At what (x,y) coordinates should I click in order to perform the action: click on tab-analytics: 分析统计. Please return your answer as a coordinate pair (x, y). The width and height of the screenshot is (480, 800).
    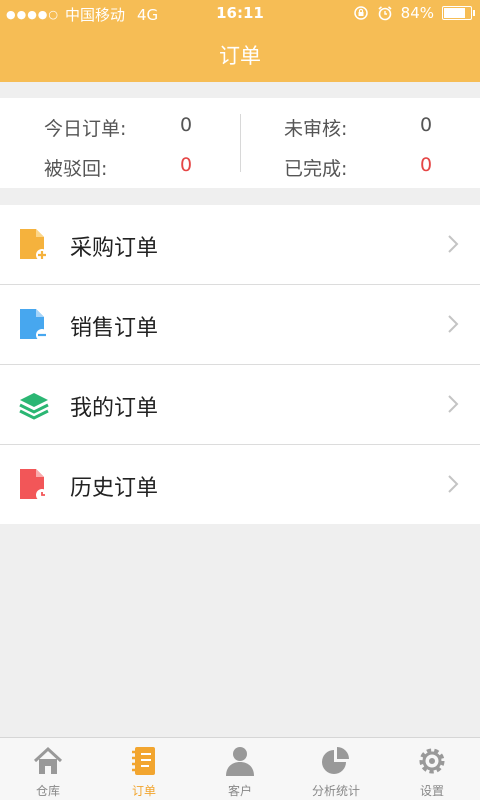
    Looking at the image, I should click on (336, 769).